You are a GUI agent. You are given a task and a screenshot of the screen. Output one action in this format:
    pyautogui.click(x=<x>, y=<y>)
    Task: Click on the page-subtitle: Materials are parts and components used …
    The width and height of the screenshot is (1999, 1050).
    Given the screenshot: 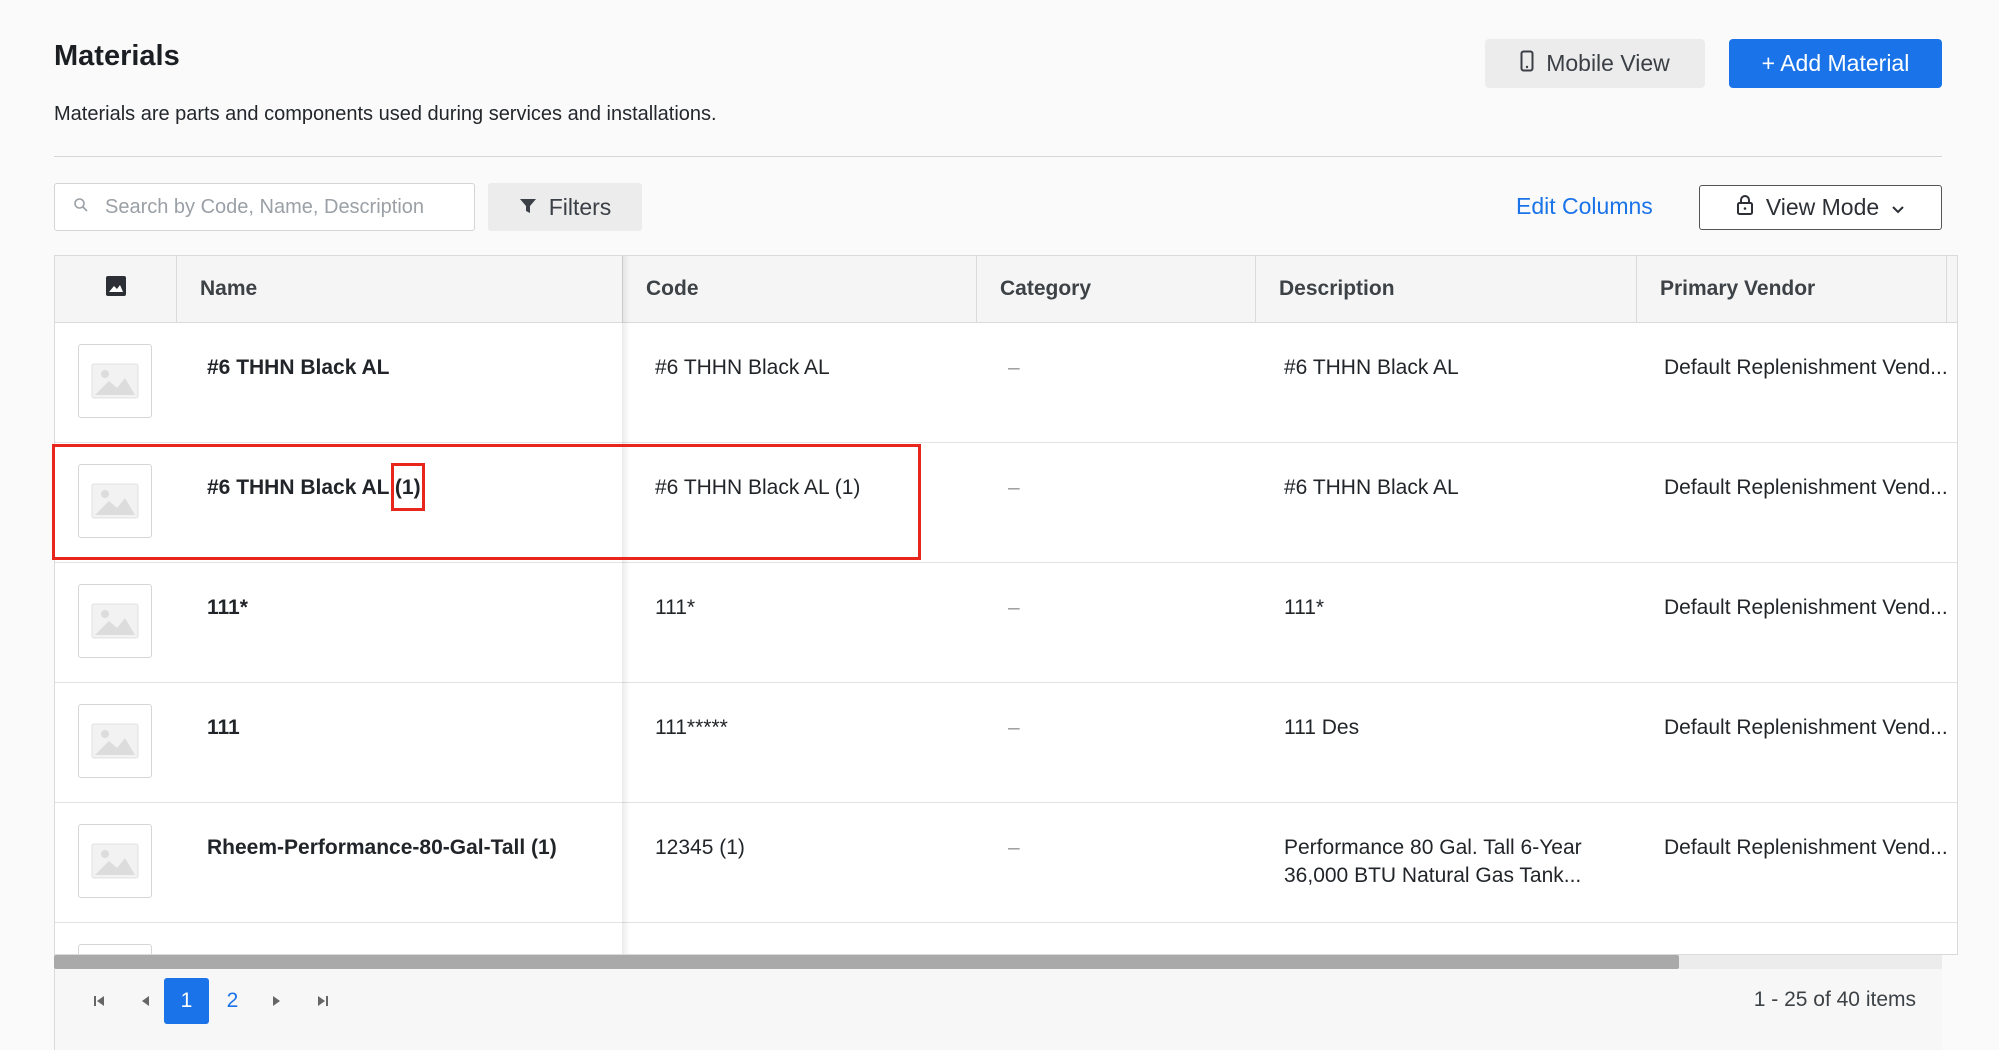 What is the action you would take?
    pyautogui.click(x=385, y=114)
    